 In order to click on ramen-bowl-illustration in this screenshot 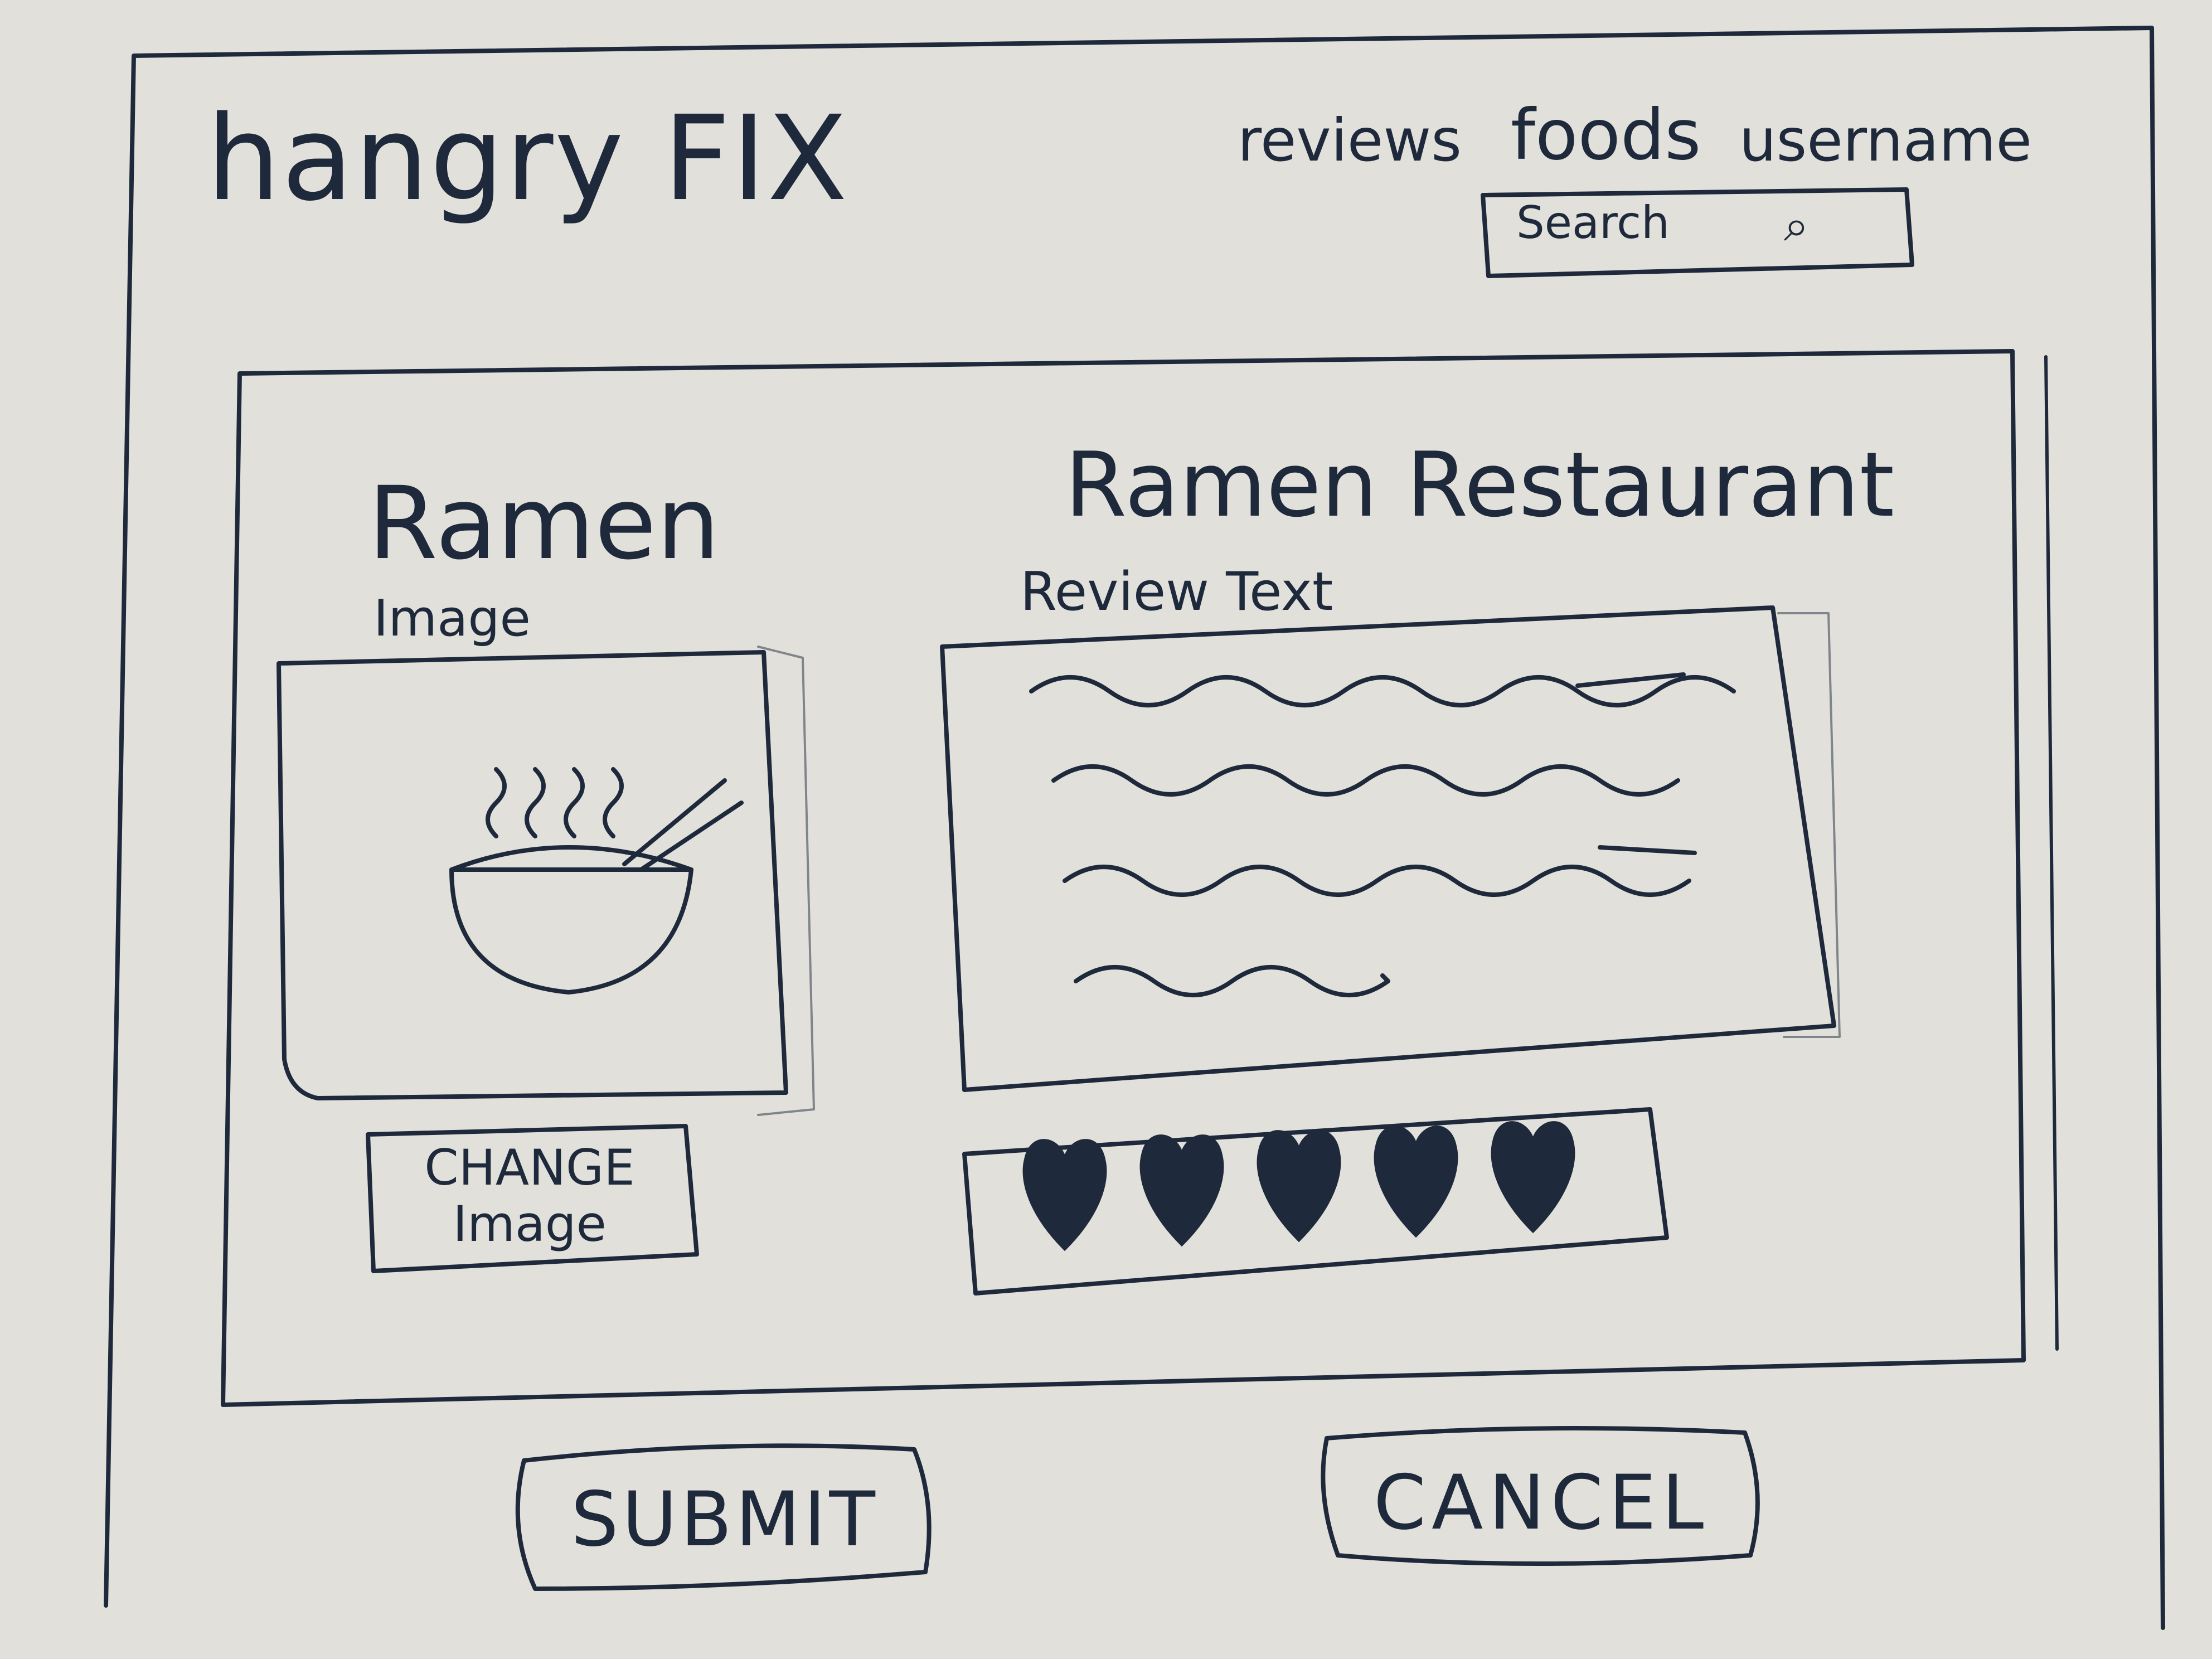, I will do `click(596, 881)`.